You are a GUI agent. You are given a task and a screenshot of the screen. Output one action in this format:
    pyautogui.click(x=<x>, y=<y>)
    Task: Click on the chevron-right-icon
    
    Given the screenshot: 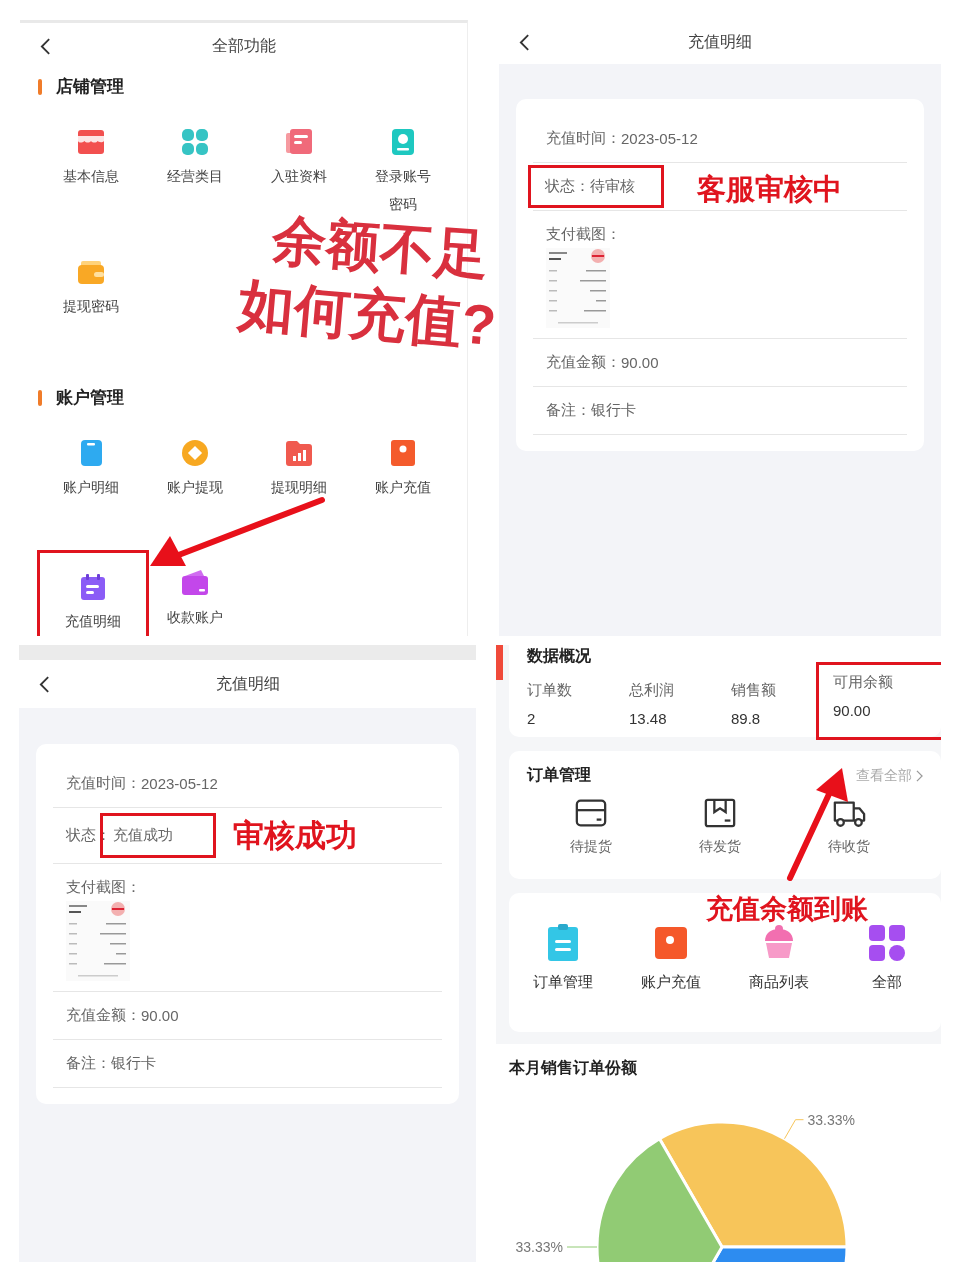 What is the action you would take?
    pyautogui.click(x=919, y=775)
    